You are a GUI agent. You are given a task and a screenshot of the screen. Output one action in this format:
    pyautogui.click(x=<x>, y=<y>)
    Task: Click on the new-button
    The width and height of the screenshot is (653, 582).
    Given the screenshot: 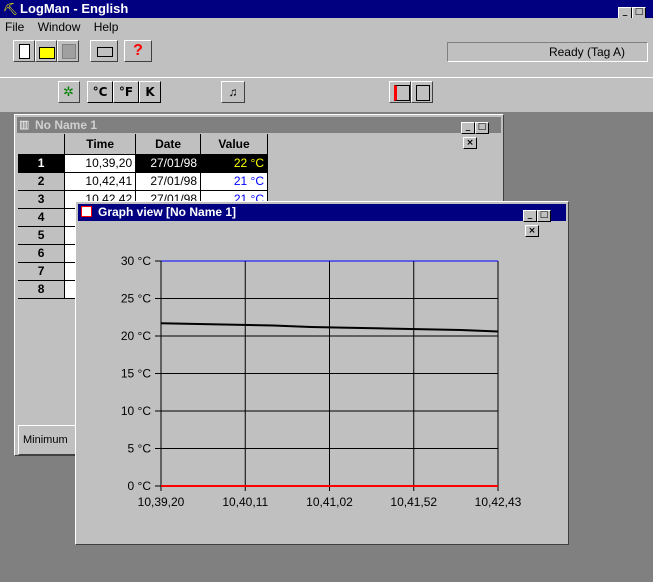 What is the action you would take?
    pyautogui.click(x=24, y=51)
    